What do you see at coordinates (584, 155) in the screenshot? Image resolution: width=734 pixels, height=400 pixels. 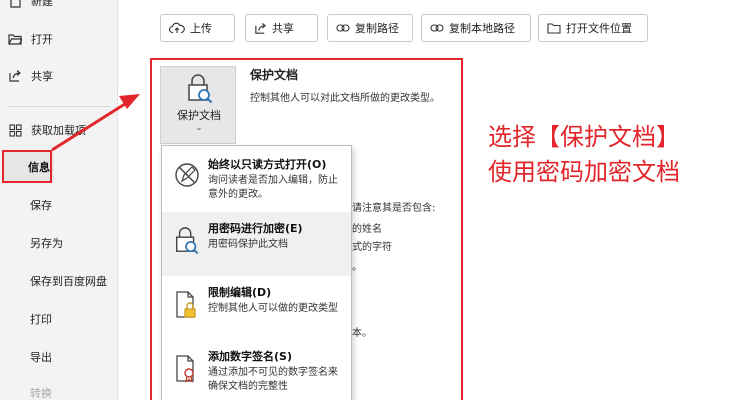 I see `instruction-callout: 选择【保护文档】 使用密码加密文档` at bounding box center [584, 155].